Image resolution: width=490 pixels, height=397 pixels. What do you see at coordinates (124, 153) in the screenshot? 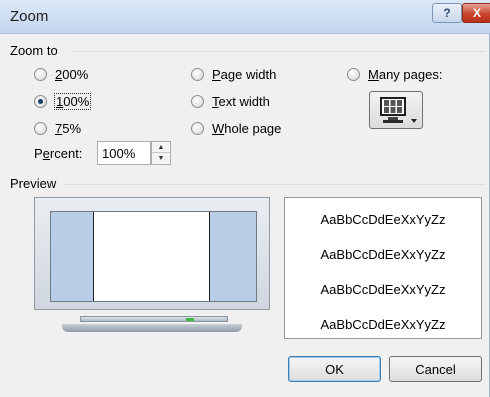
I see `percent-input` at bounding box center [124, 153].